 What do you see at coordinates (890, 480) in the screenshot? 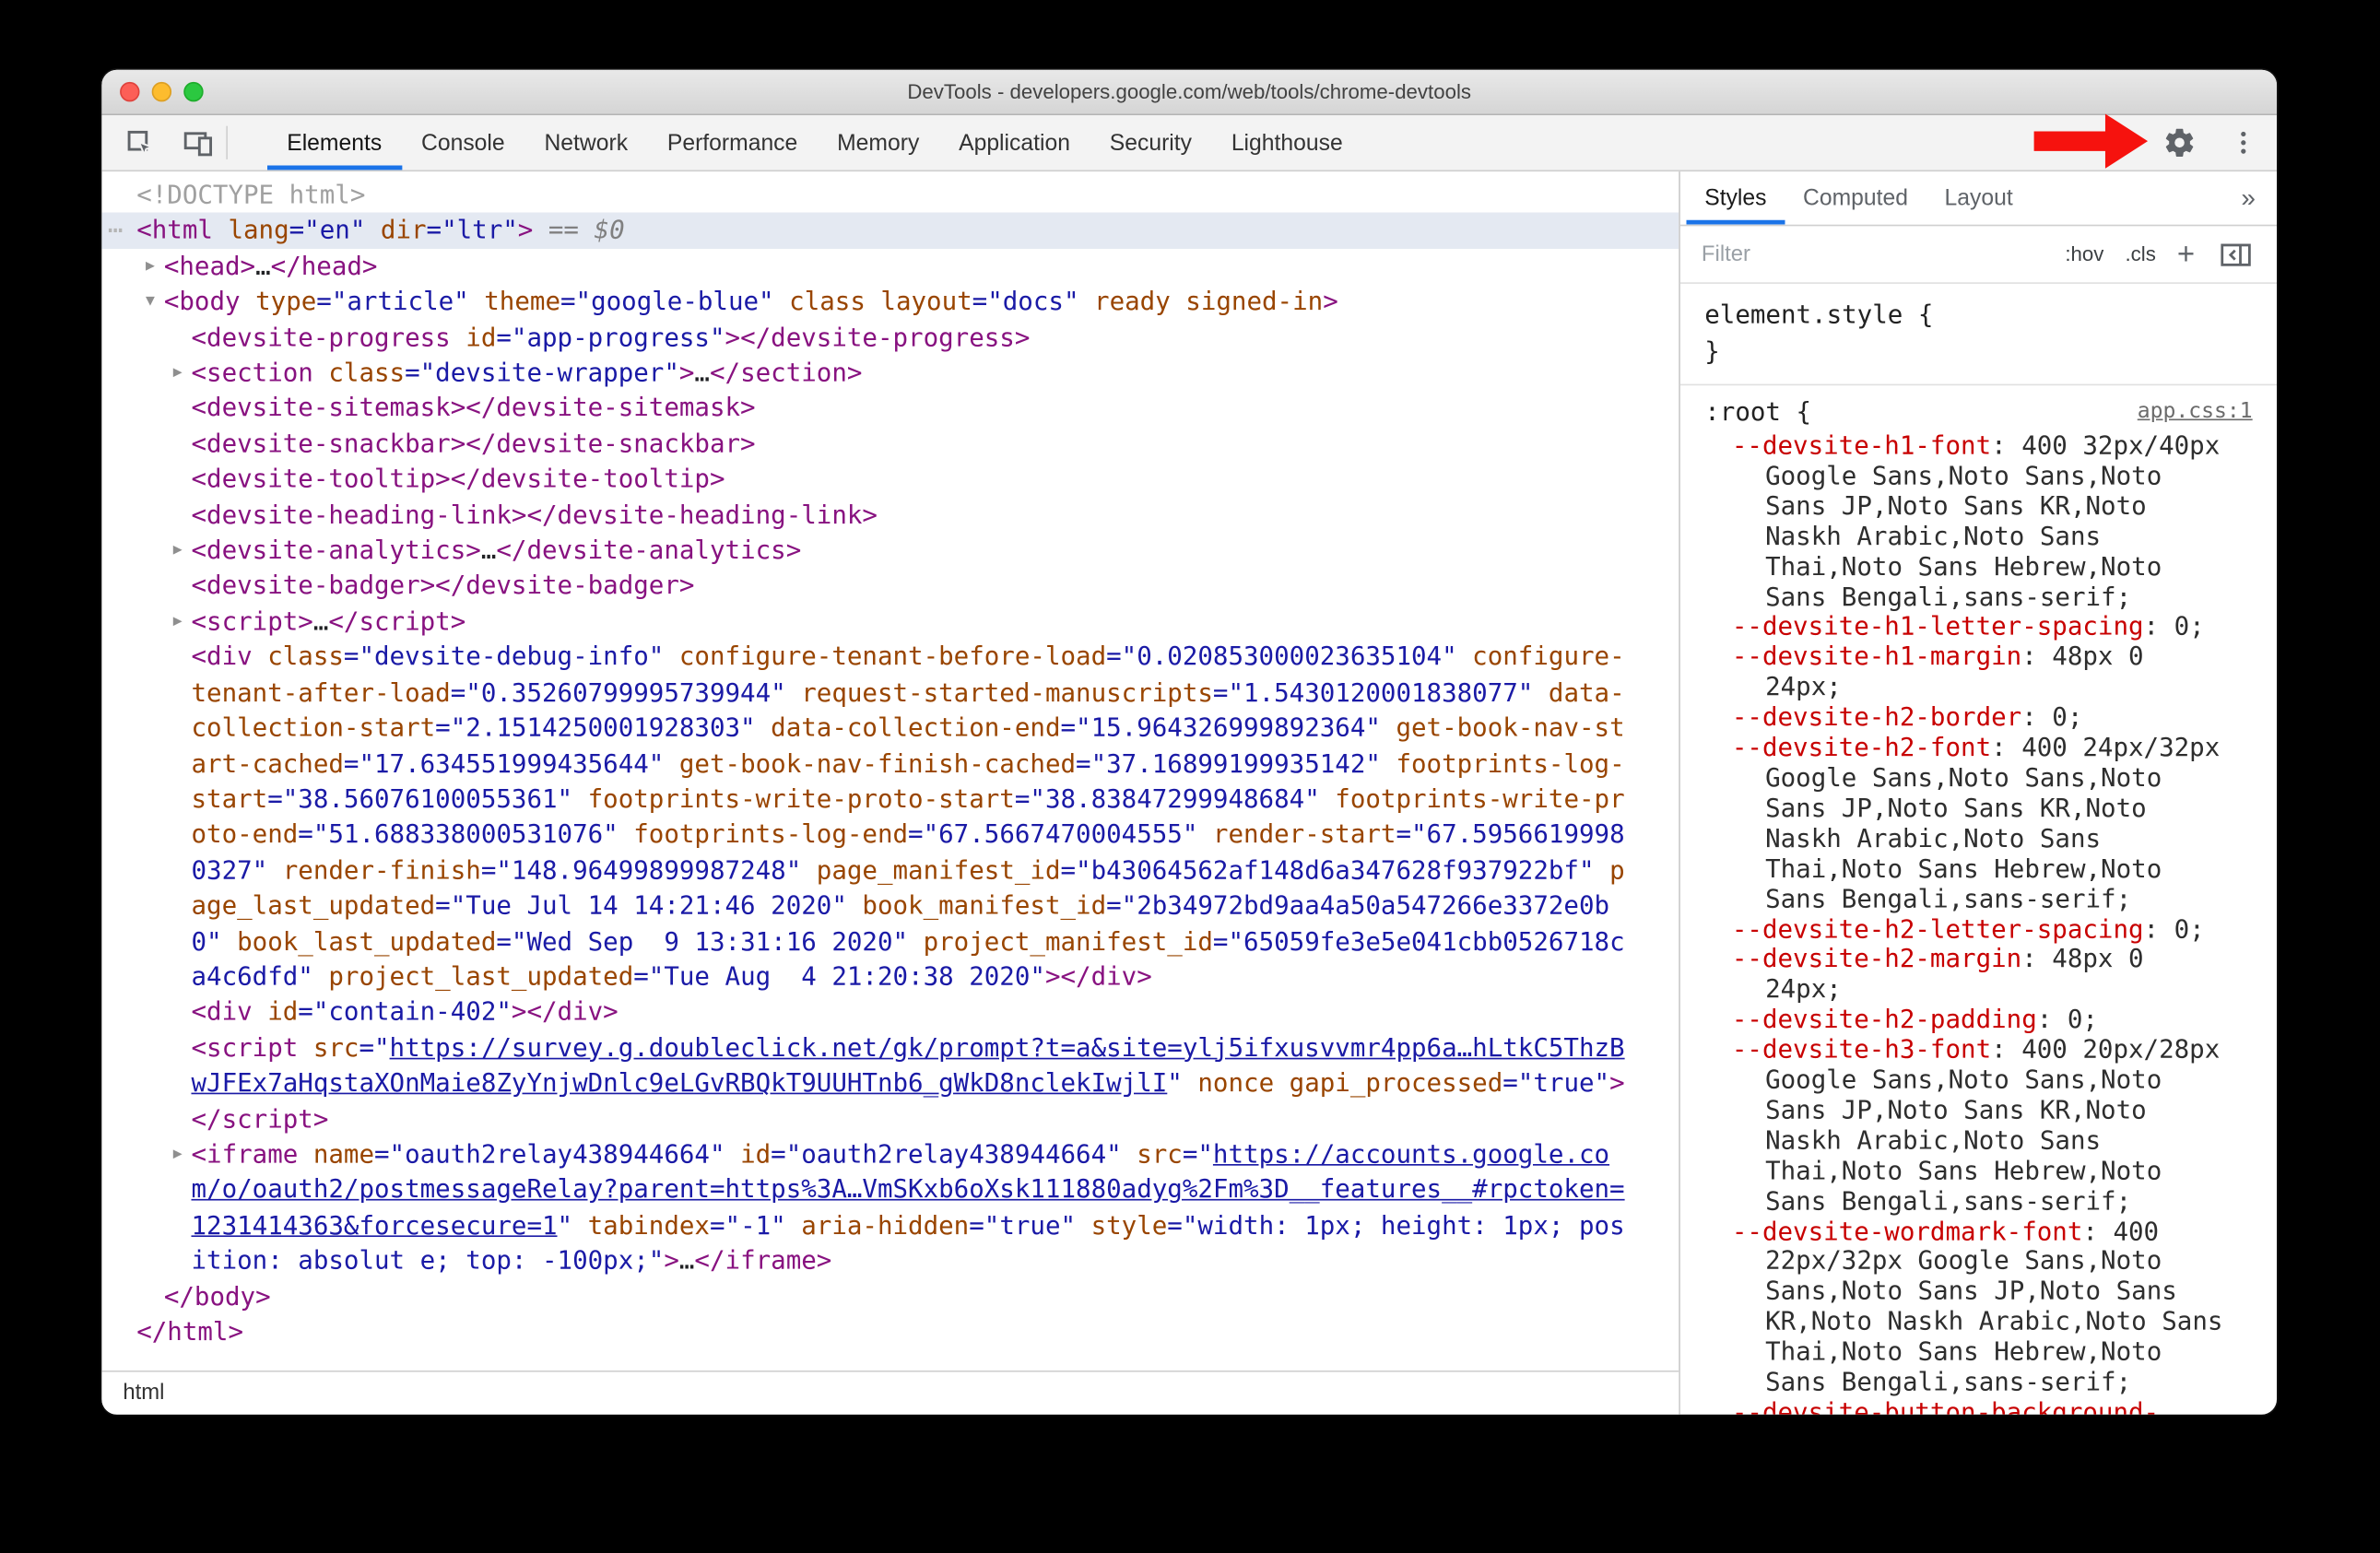
I see `dom-tree-row: <devsite-tooltip></devsite-tooltip>` at bounding box center [890, 480].